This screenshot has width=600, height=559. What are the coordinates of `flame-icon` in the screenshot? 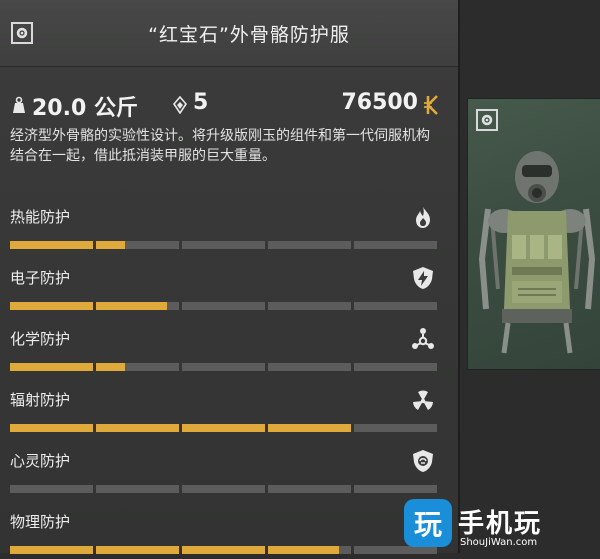 It's located at (423, 217).